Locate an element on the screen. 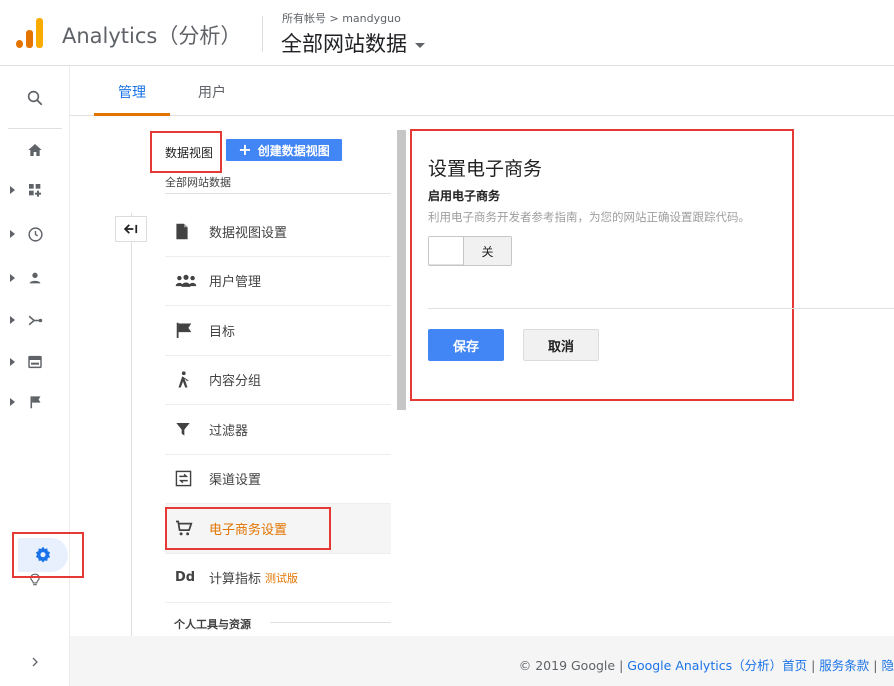 This screenshot has width=894, height=686. dashboard-icon is located at coordinates (35, 190).